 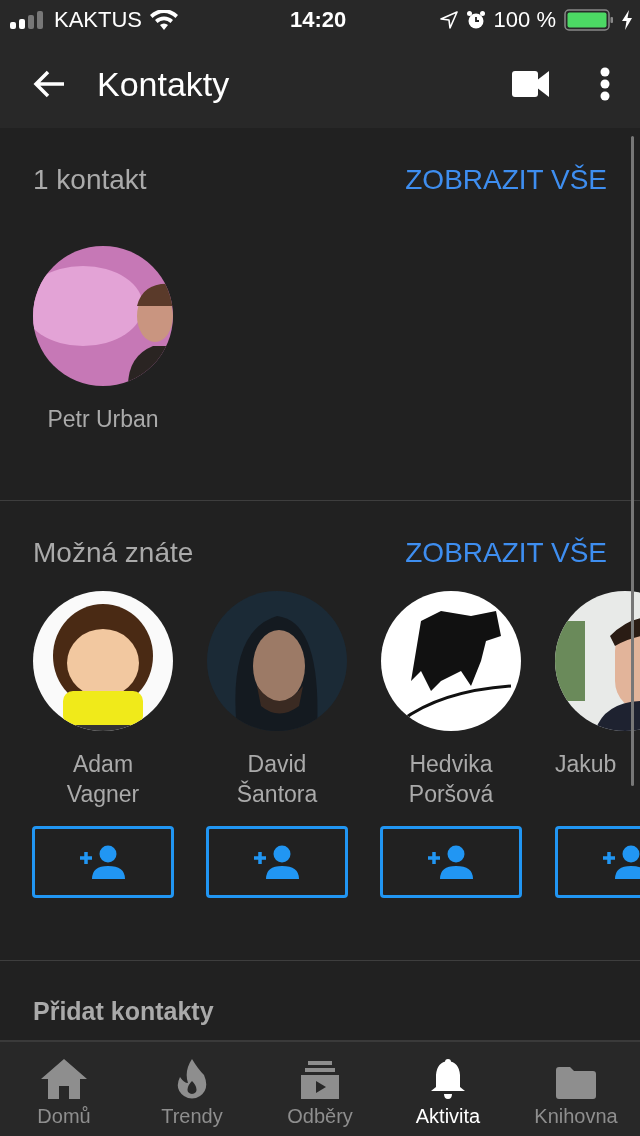 What do you see at coordinates (113, 553) in the screenshot?
I see `section-title: Možná znáte` at bounding box center [113, 553].